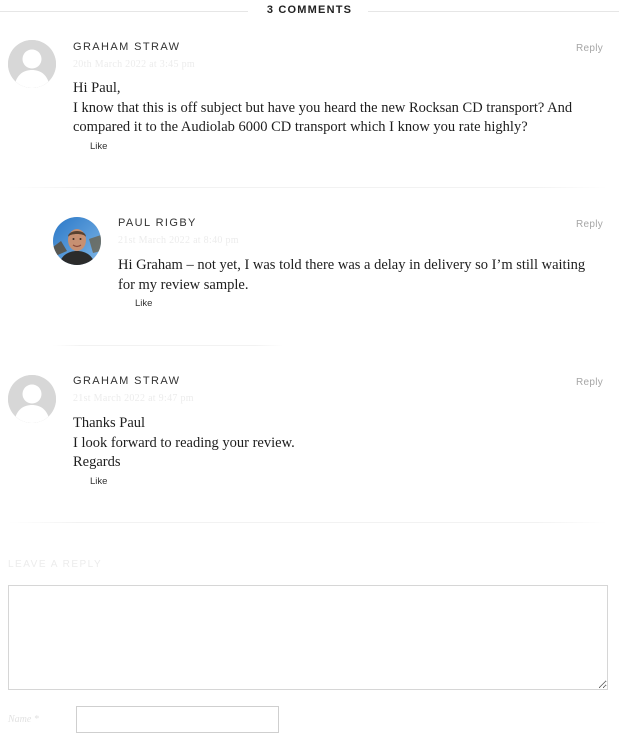 This screenshot has height=745, width=619. Describe the element at coordinates (178, 240) in the screenshot. I see `comment-date: 21st March 2022 at 8:40 pm` at that location.